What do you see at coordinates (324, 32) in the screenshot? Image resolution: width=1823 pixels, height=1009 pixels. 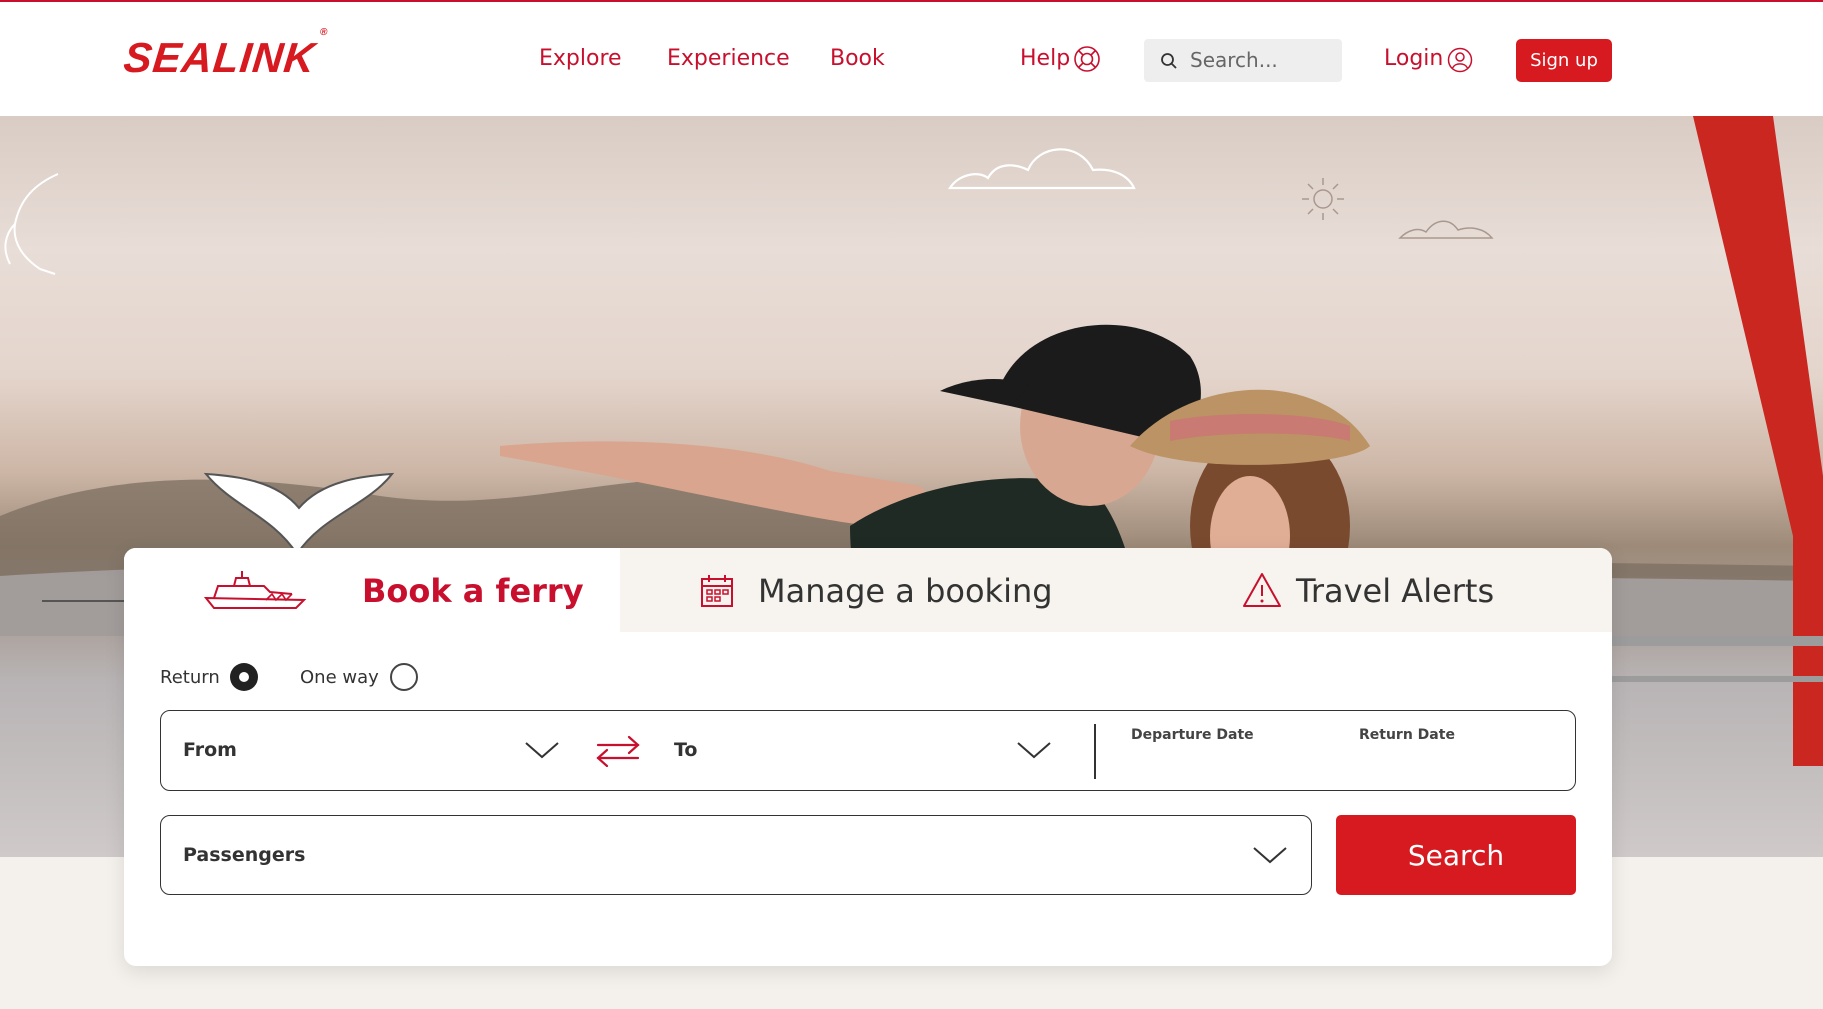 I see `registered-mark: ®` at bounding box center [324, 32].